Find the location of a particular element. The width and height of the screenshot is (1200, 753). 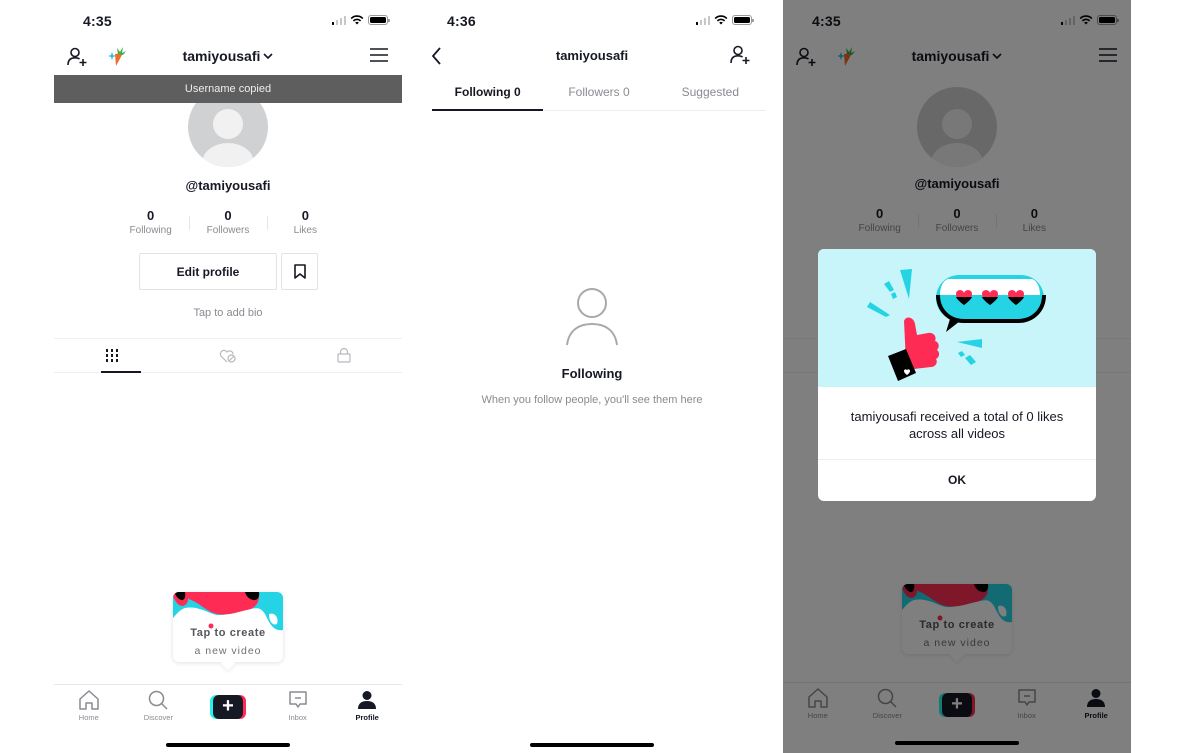

profile-top-nav: tamiyousafi is located at coordinates (228, 57).